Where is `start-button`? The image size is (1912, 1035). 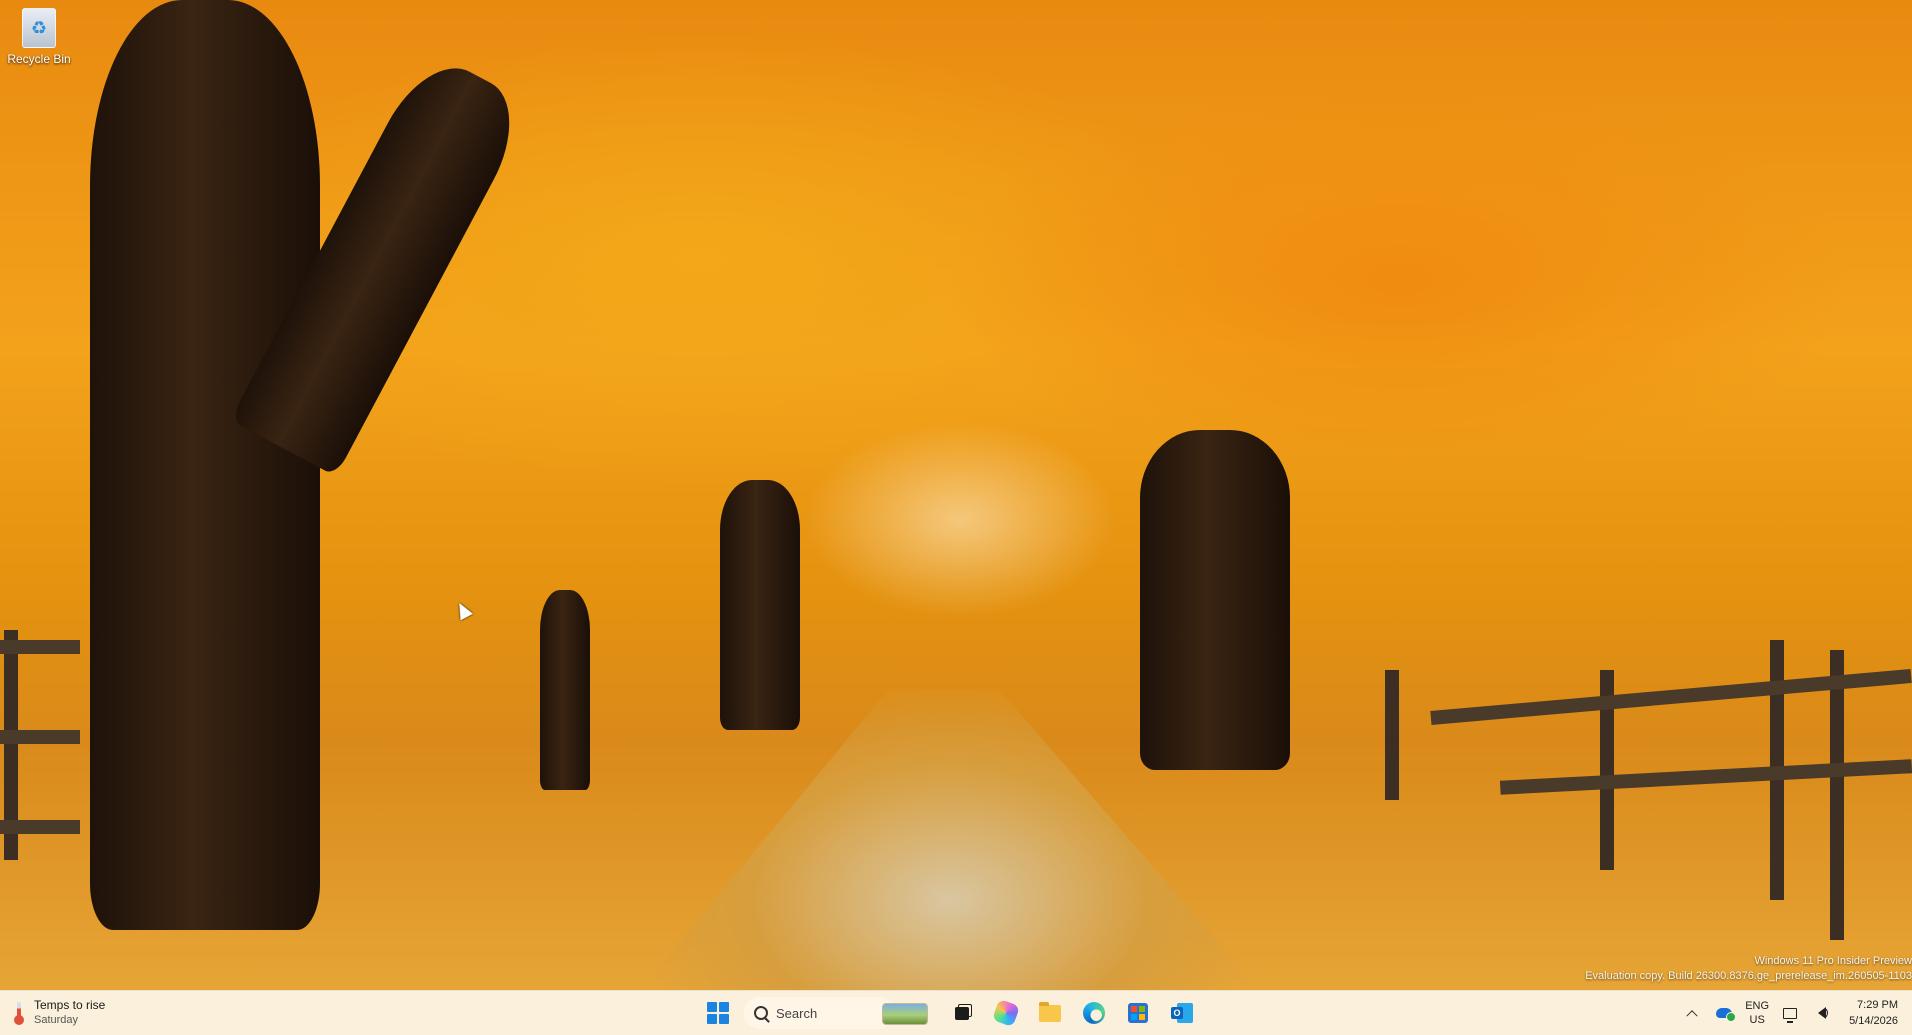 start-button is located at coordinates (718, 1013).